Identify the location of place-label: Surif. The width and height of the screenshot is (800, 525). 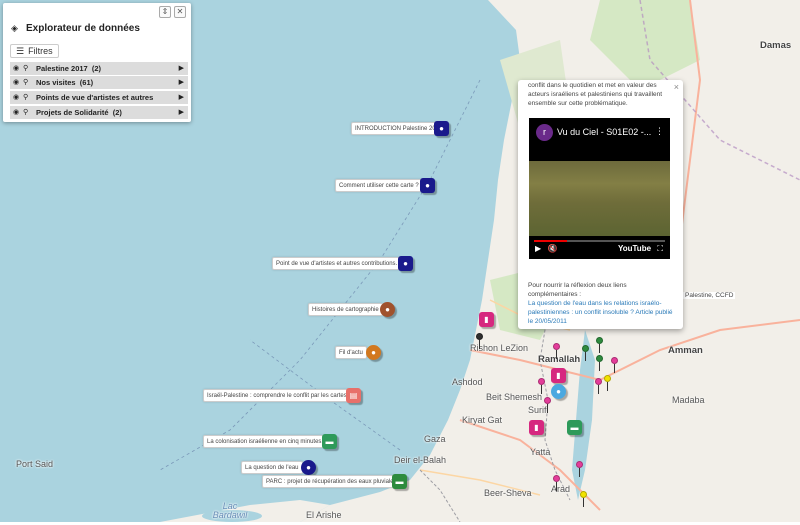
(537, 410).